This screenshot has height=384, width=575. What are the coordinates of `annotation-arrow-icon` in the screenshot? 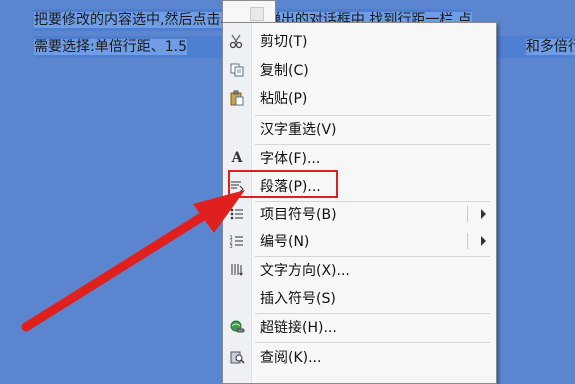 It's located at (133, 261).